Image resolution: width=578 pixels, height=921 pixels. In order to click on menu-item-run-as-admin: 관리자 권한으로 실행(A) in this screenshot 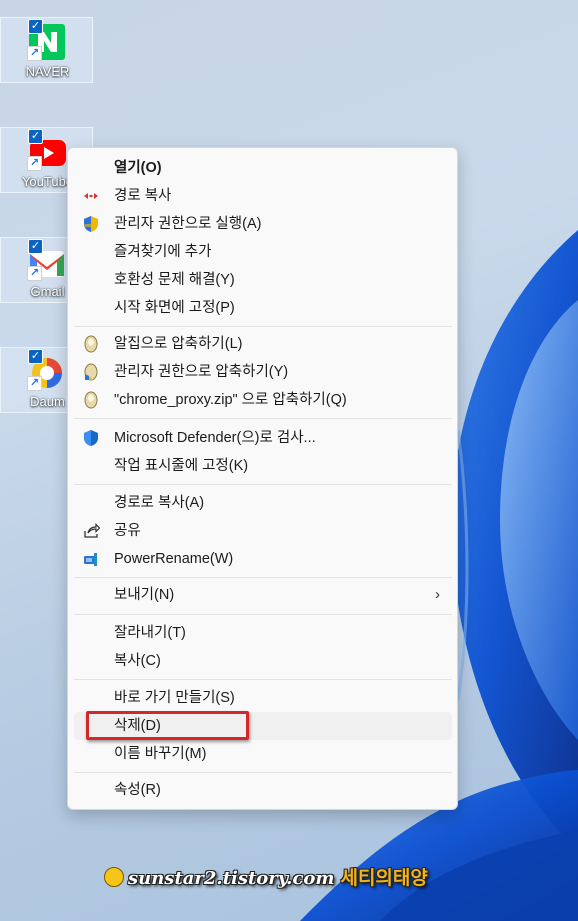, I will do `click(263, 224)`.